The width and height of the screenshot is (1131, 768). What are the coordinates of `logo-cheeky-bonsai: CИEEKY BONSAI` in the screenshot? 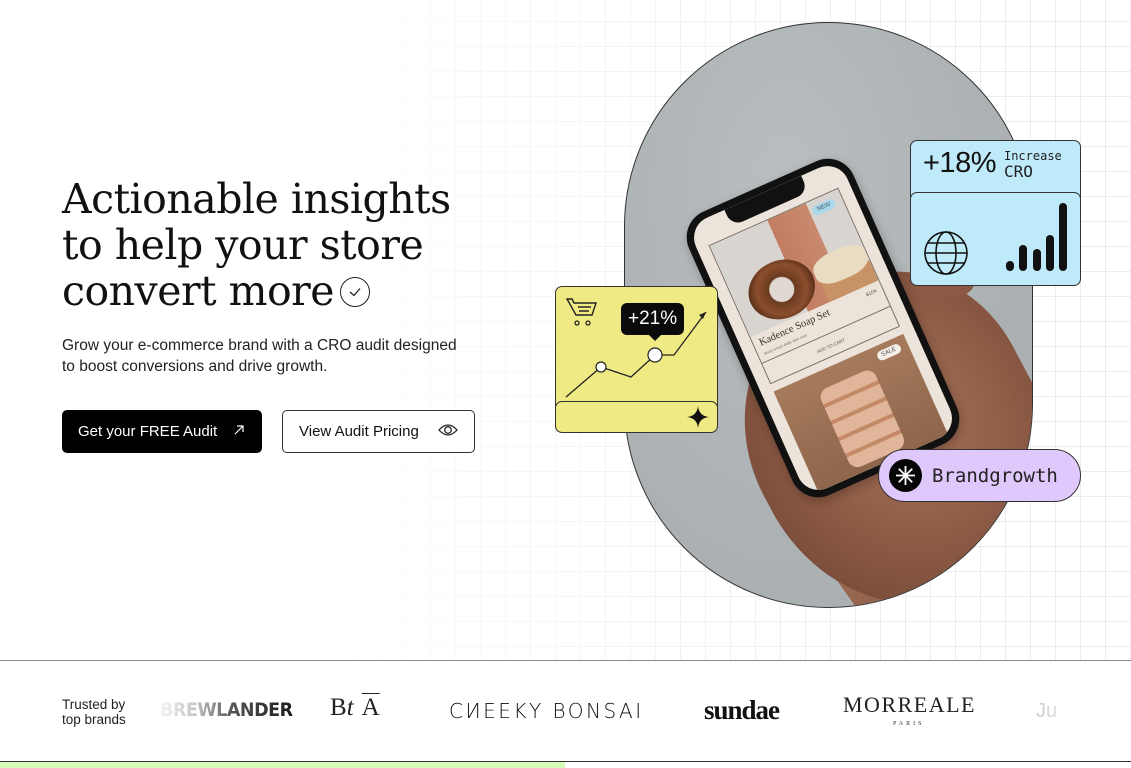 It's located at (546, 711).